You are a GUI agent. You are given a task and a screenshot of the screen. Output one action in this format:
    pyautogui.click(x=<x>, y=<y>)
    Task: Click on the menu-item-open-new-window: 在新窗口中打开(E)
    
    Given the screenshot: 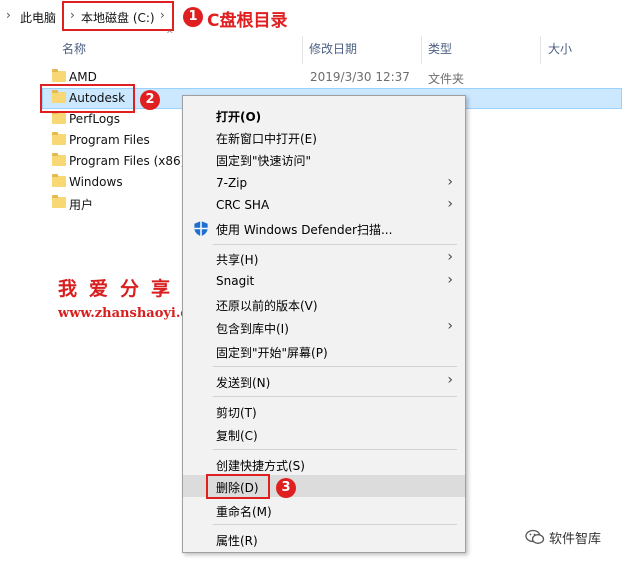 What is the action you would take?
    pyautogui.click(x=324, y=137)
    